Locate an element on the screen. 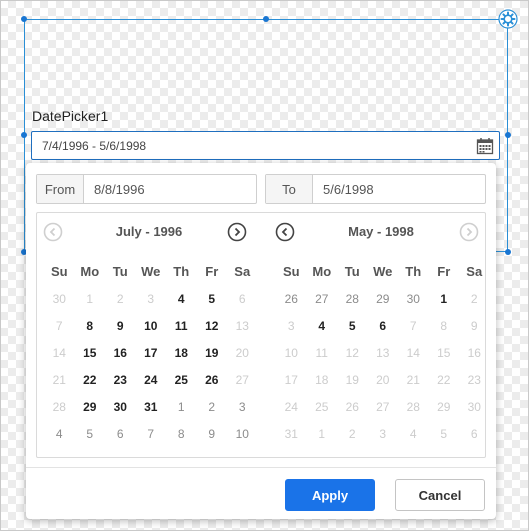 This screenshot has height=531, width=529. date-range-input: 7/4/1996 - 5/6/1998 is located at coordinates (265, 145).